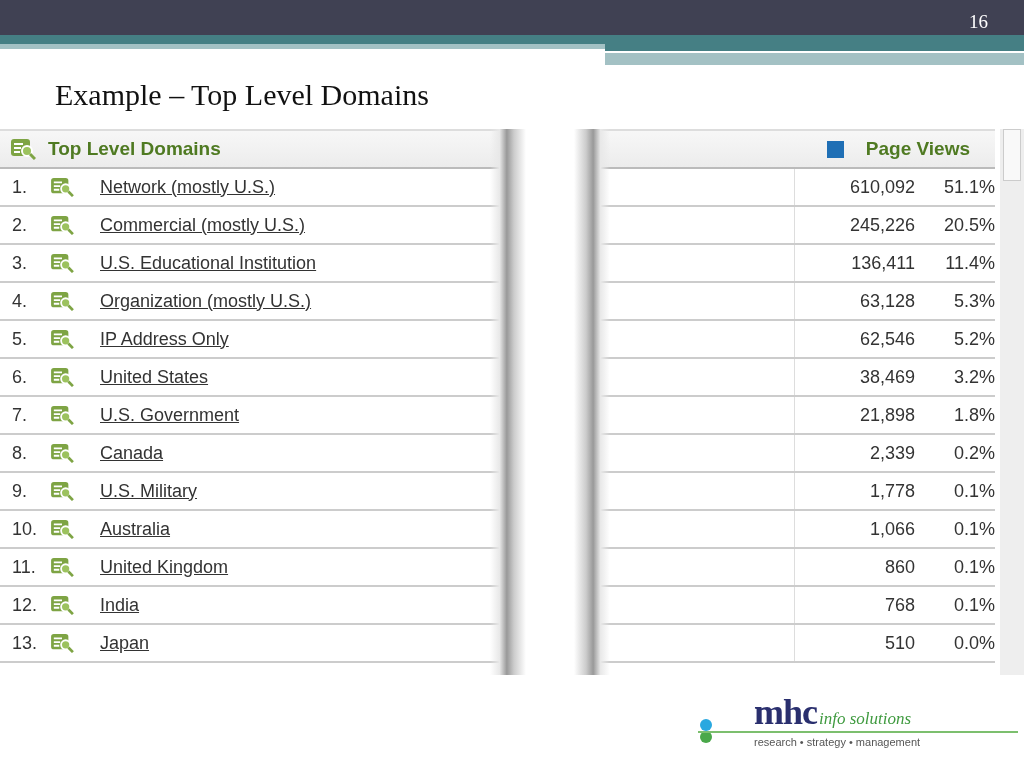  Describe the element at coordinates (973, 377) in the screenshot. I see `page-views-percent: 3.2%` at that location.